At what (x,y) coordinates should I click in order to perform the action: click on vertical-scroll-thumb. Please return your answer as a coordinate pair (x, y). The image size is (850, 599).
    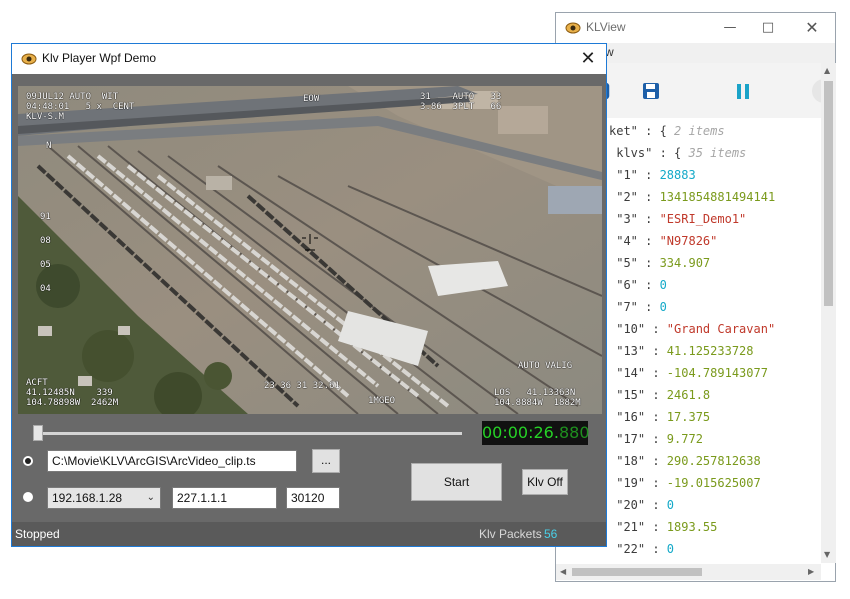
    Looking at the image, I should click on (828, 193).